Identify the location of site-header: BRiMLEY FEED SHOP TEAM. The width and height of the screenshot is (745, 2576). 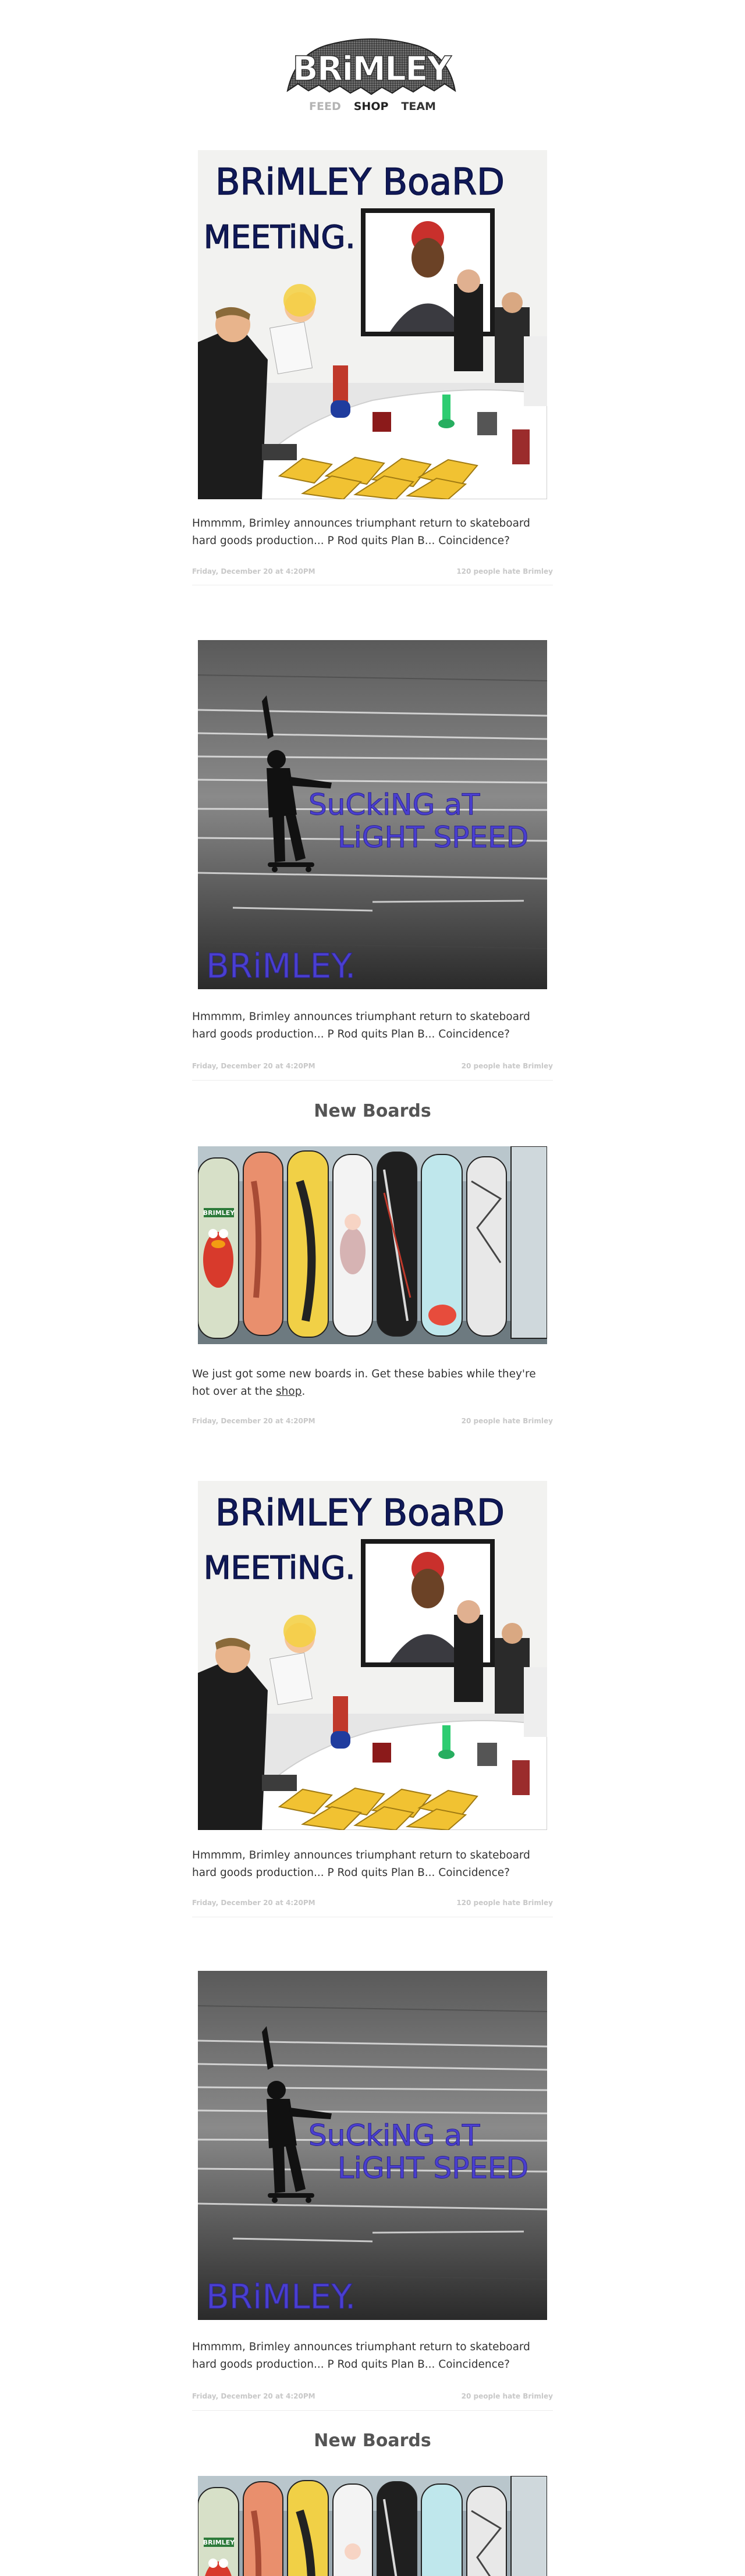
(372, 64).